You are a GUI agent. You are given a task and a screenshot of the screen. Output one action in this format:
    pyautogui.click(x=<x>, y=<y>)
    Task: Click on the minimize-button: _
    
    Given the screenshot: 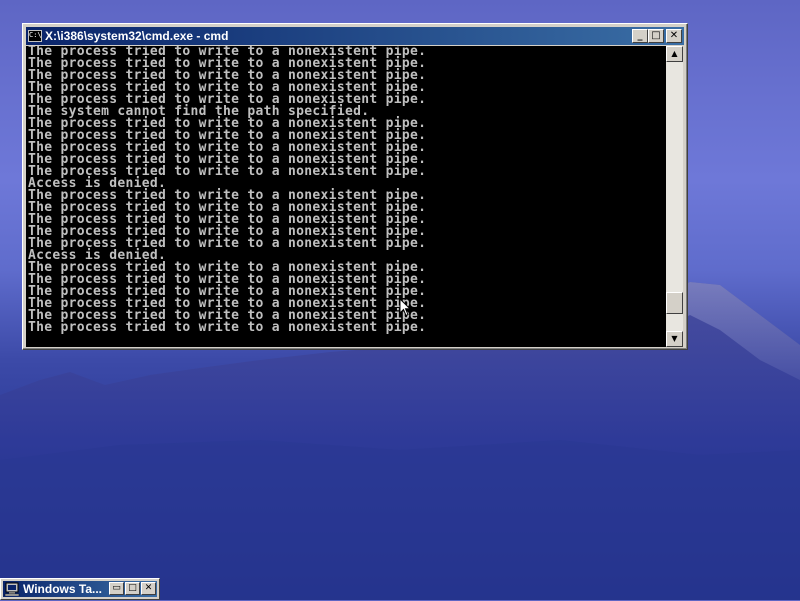 What is the action you would take?
    pyautogui.click(x=640, y=36)
    